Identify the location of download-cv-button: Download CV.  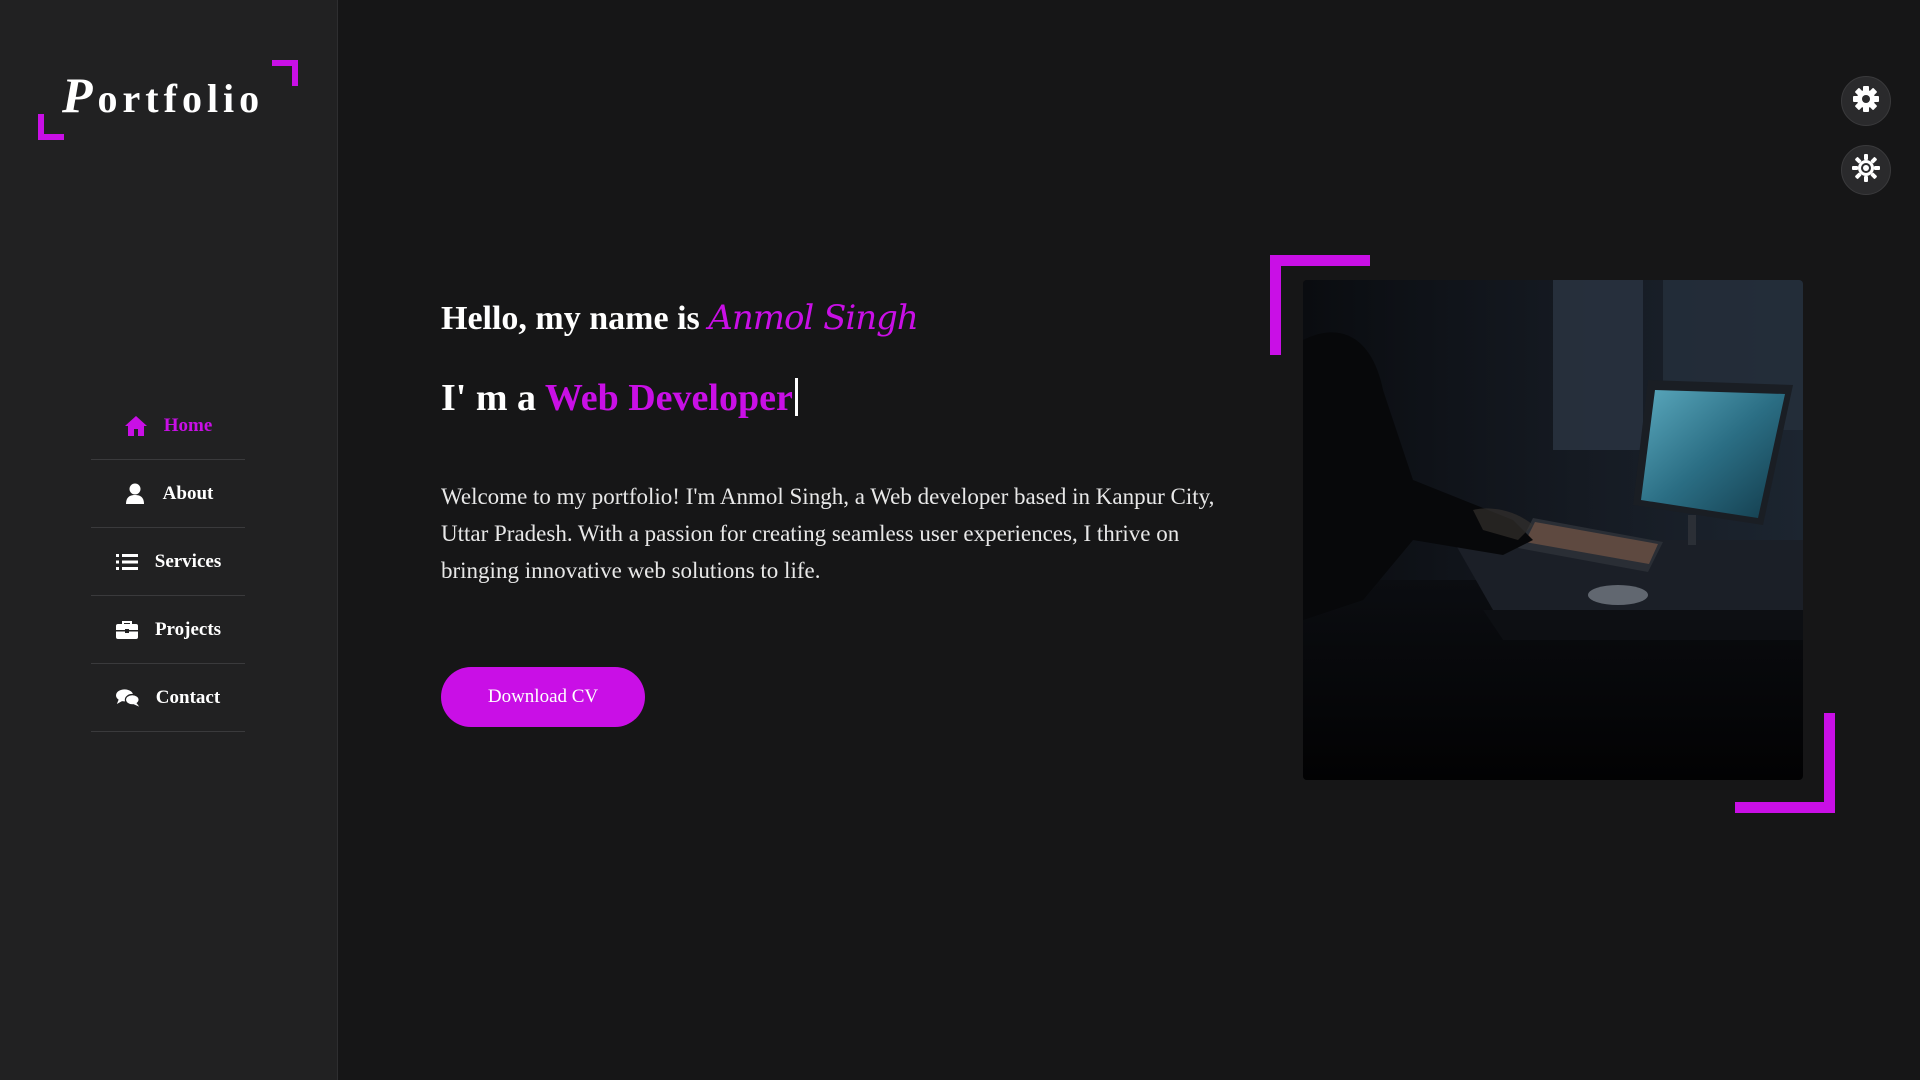
(543, 697).